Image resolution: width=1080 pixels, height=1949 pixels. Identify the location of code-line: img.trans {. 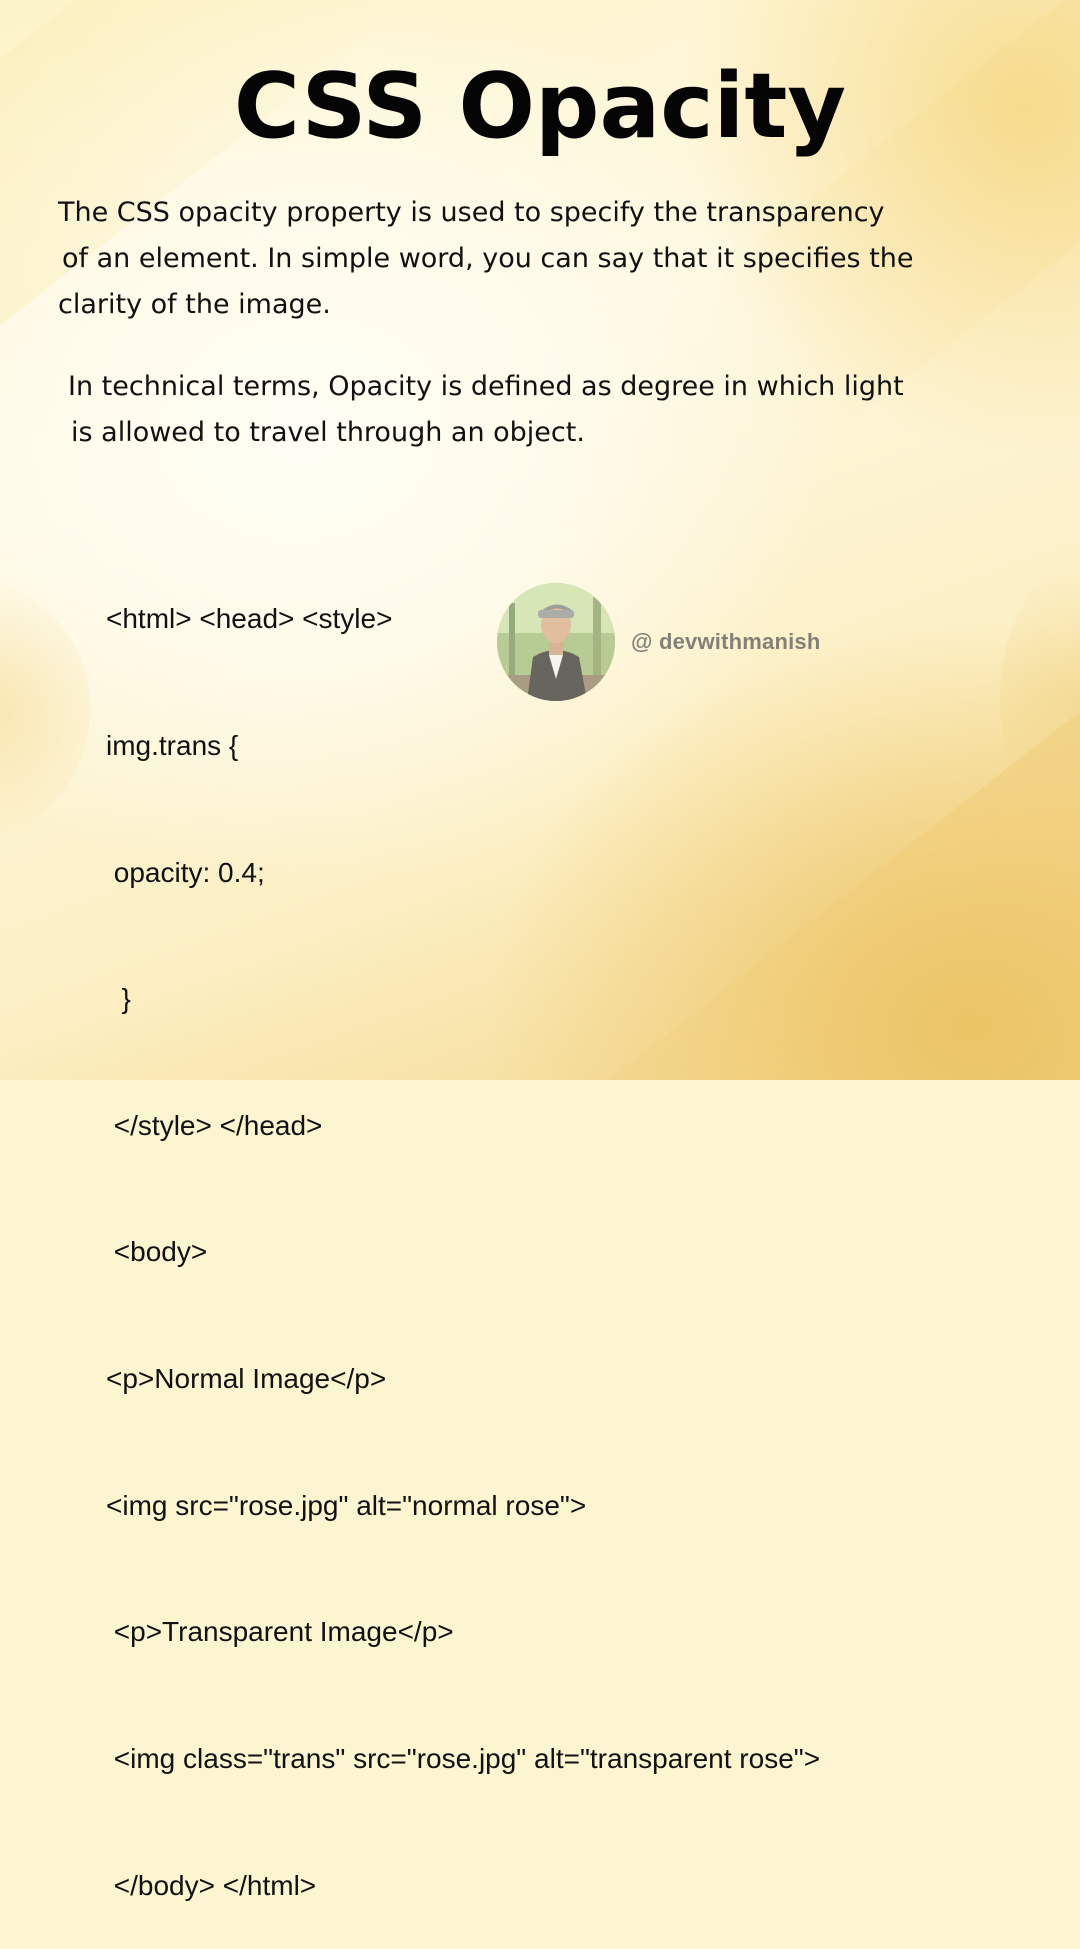
(172, 746).